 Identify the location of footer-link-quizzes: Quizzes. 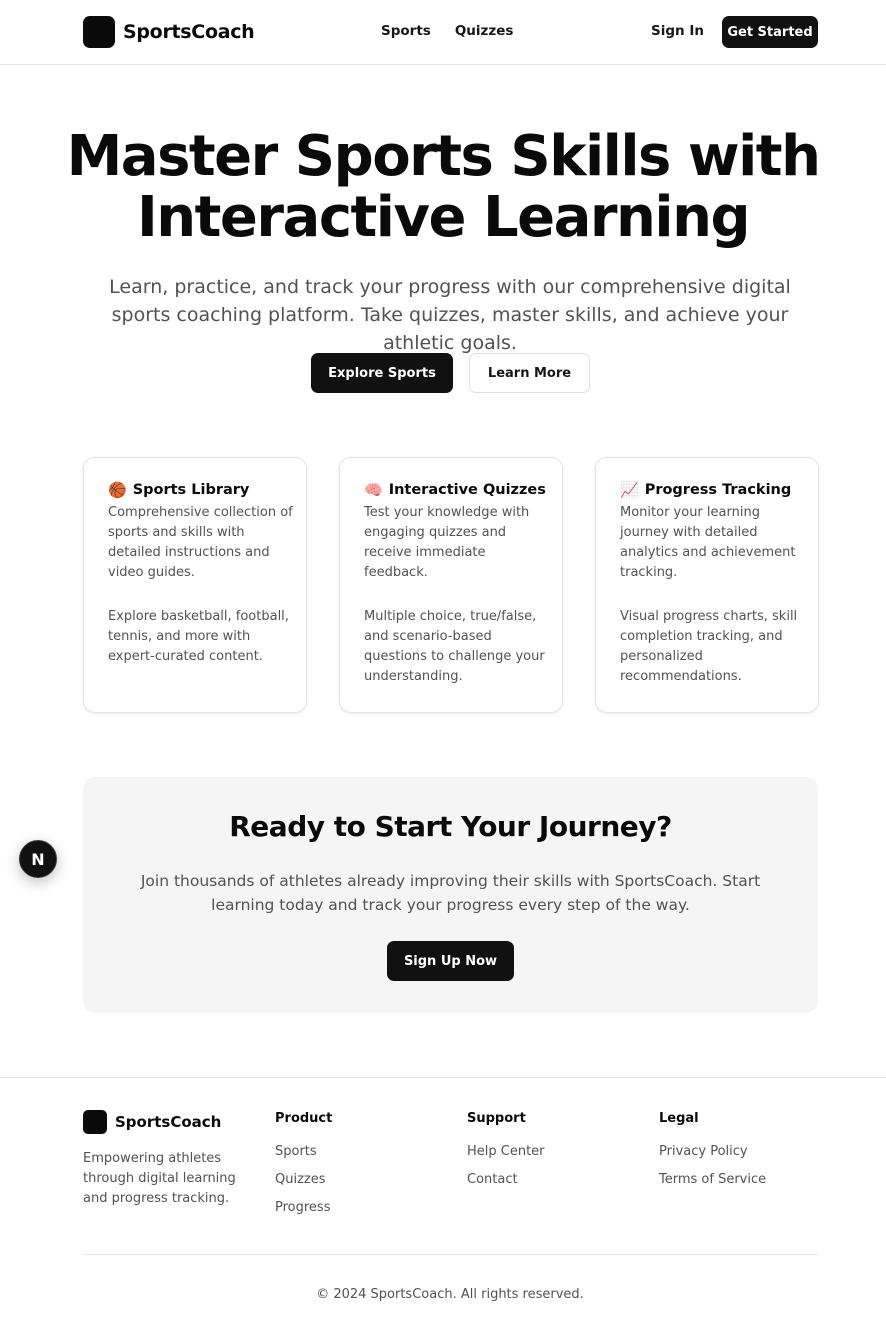
(303, 1180).